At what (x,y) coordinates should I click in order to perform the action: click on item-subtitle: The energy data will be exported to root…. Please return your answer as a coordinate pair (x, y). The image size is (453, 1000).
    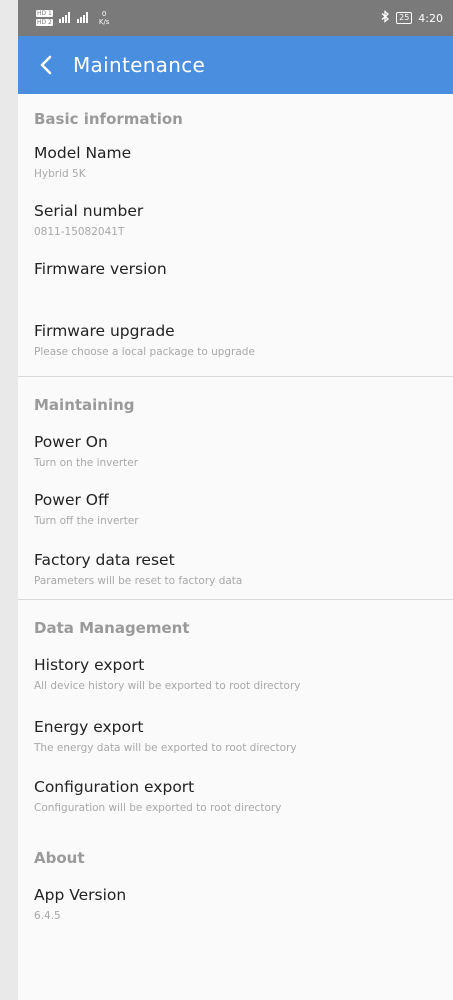
    Looking at the image, I should click on (165, 748).